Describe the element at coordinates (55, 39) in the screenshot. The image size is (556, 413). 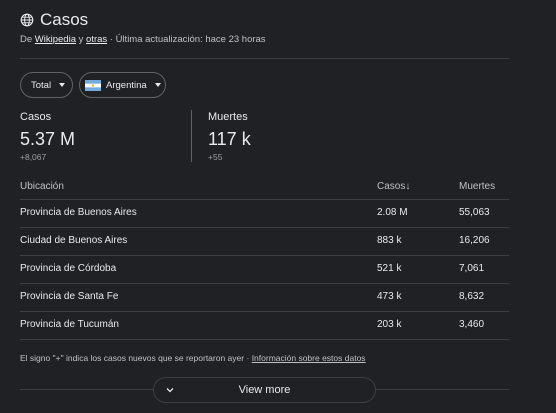
I see `wikipedia-link: Wikipedia` at that location.